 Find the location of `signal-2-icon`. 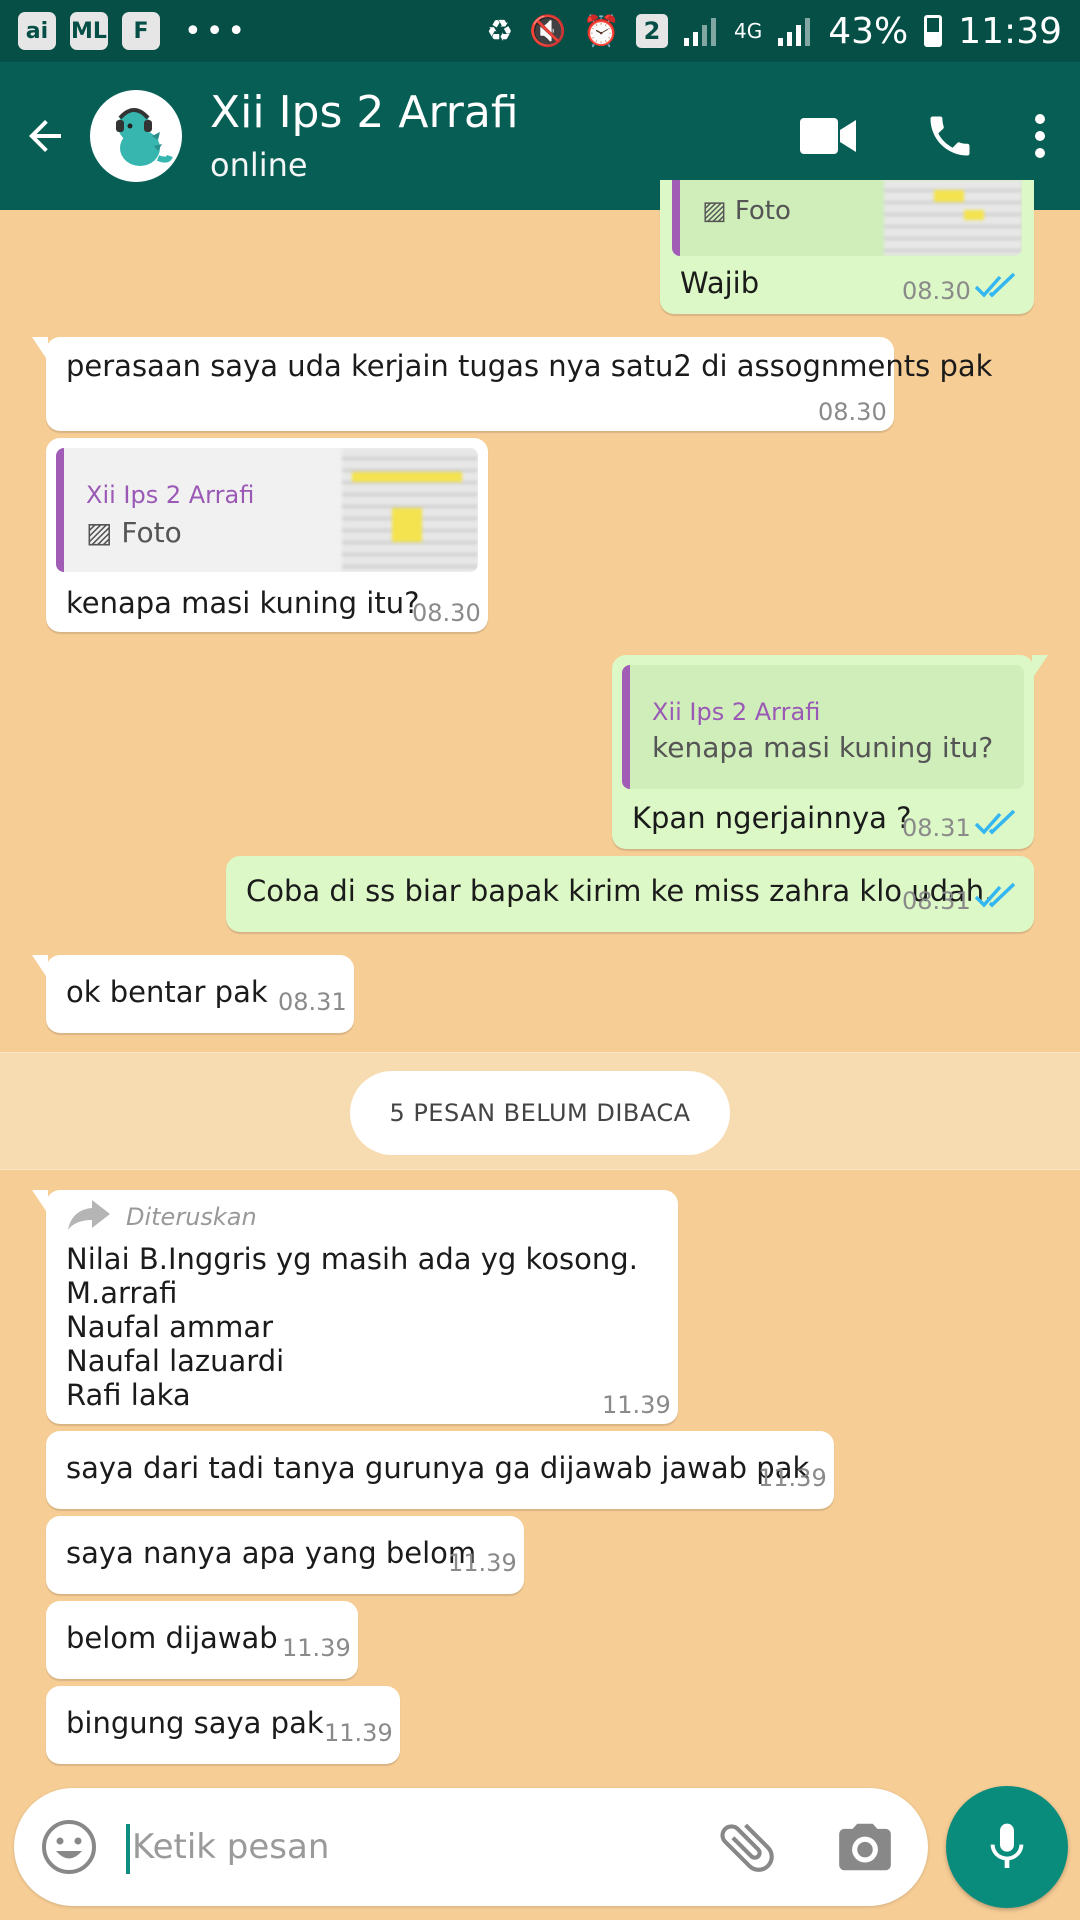

signal-2-icon is located at coordinates (794, 32).